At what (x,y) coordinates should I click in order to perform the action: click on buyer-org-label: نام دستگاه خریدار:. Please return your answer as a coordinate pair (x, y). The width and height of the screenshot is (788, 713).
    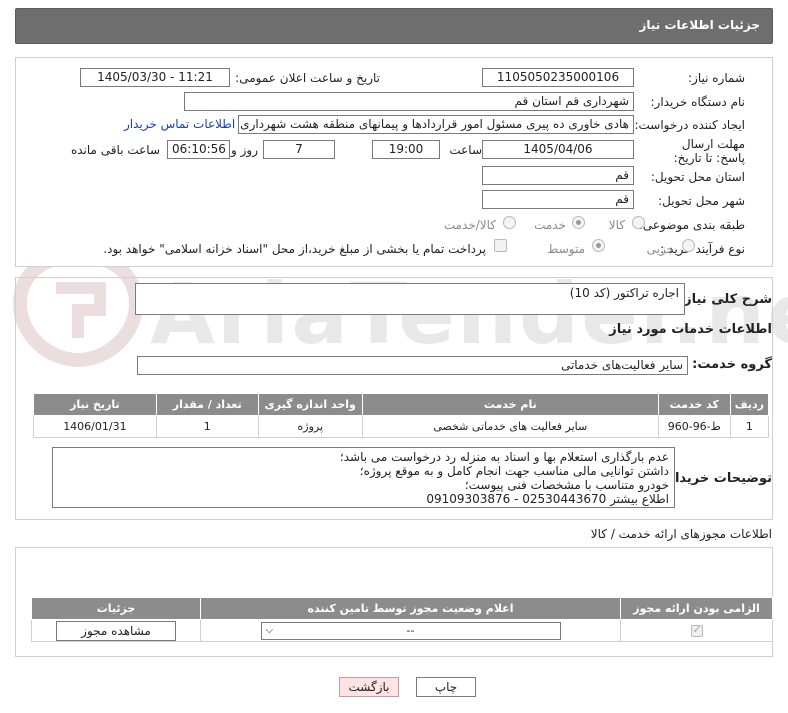
    Looking at the image, I should click on (698, 102).